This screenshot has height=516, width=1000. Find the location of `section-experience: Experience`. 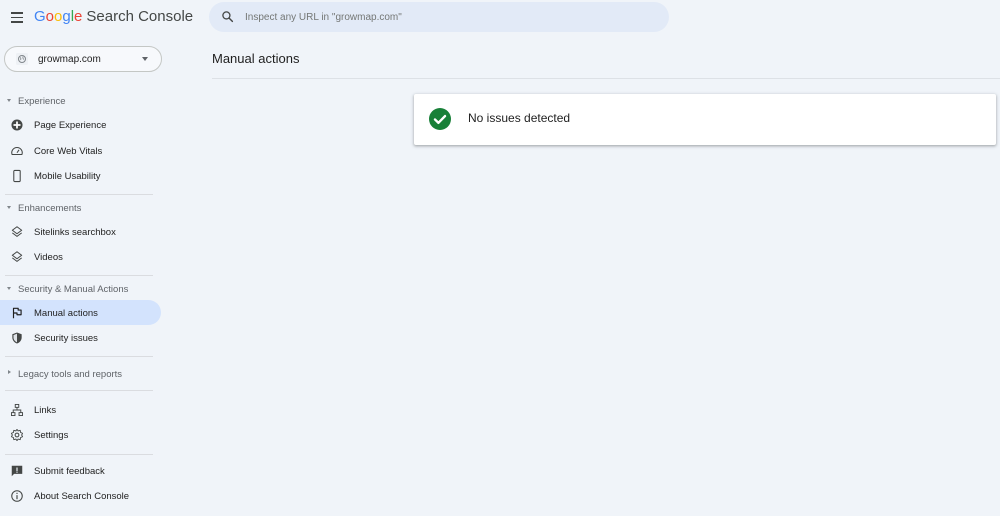

section-experience: Experience is located at coordinates (85, 100).